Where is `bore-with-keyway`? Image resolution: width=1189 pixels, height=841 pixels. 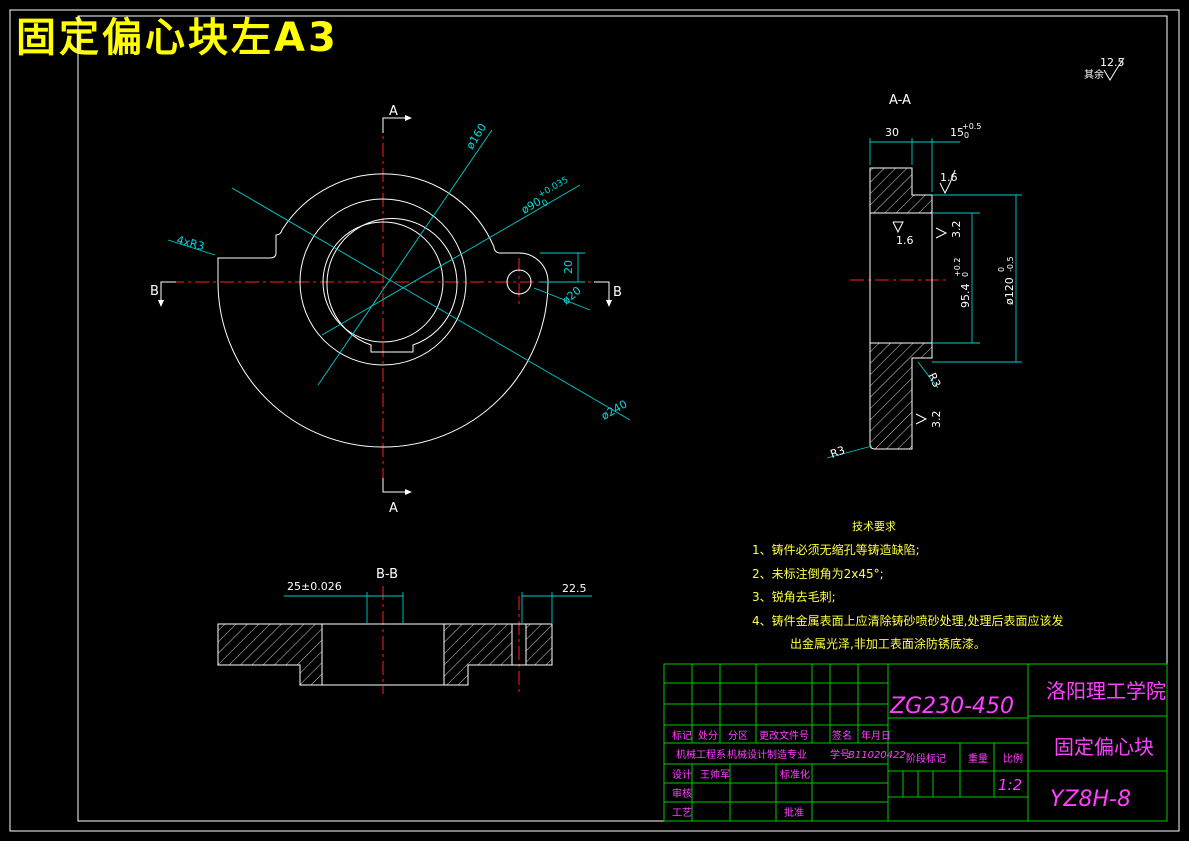
bore-with-keyway is located at coordinates (392, 285).